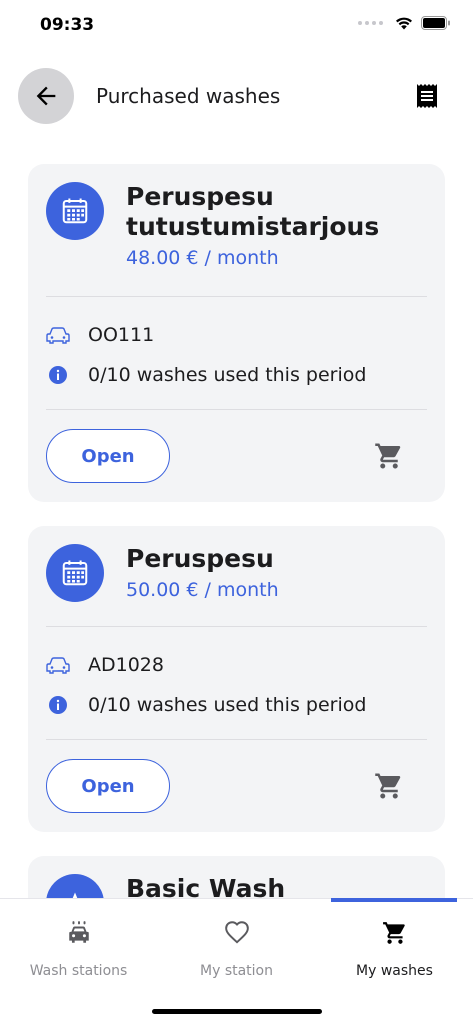 The width and height of the screenshot is (473, 1024). What do you see at coordinates (206, 886) in the screenshot?
I see `wash-name: Basic Wash` at bounding box center [206, 886].